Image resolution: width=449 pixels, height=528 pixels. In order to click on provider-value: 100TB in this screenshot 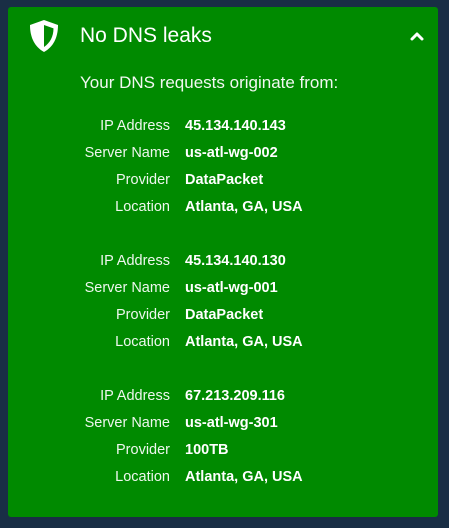, I will do `click(207, 450)`.